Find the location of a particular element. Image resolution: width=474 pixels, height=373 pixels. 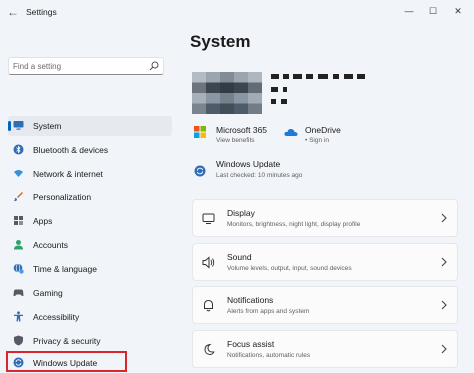

card-title: Sound is located at coordinates (239, 257).